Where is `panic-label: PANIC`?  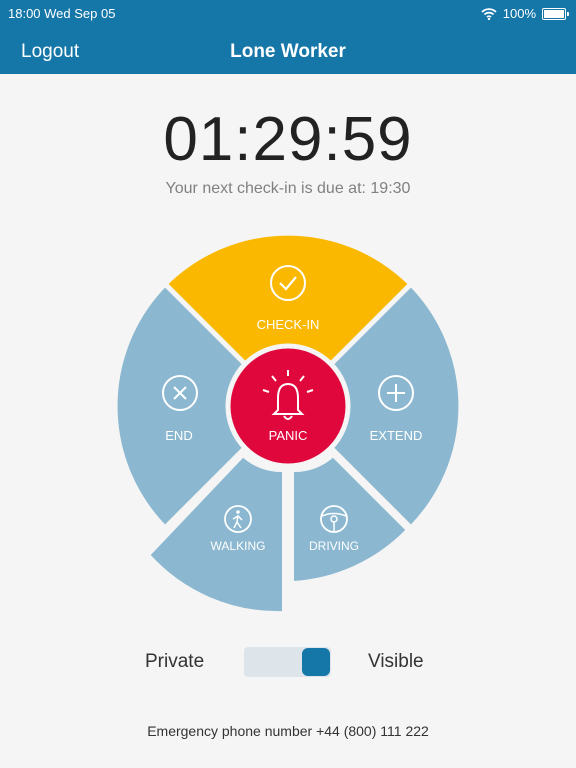 panic-label: PANIC is located at coordinates (288, 435).